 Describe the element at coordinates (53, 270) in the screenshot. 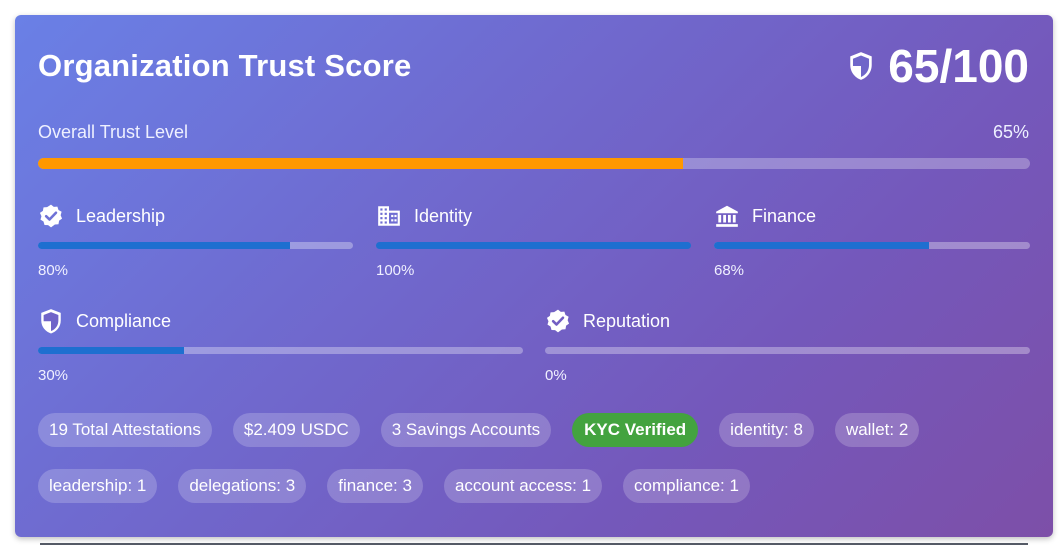

I see `metric-percent: 80%` at that location.